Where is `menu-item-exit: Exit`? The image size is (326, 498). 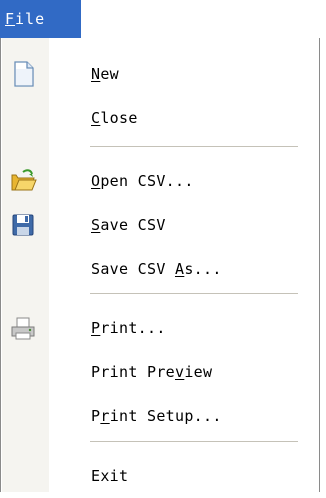 menu-item-exit: Exit is located at coordinates (160, 476).